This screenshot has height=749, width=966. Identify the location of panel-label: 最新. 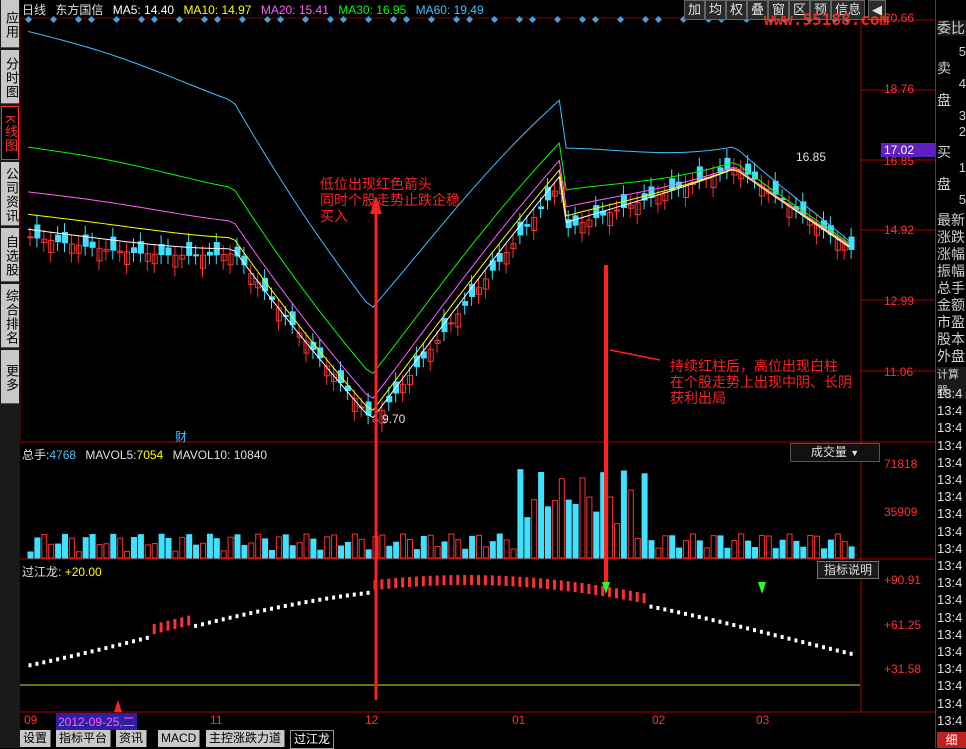
(951, 220).